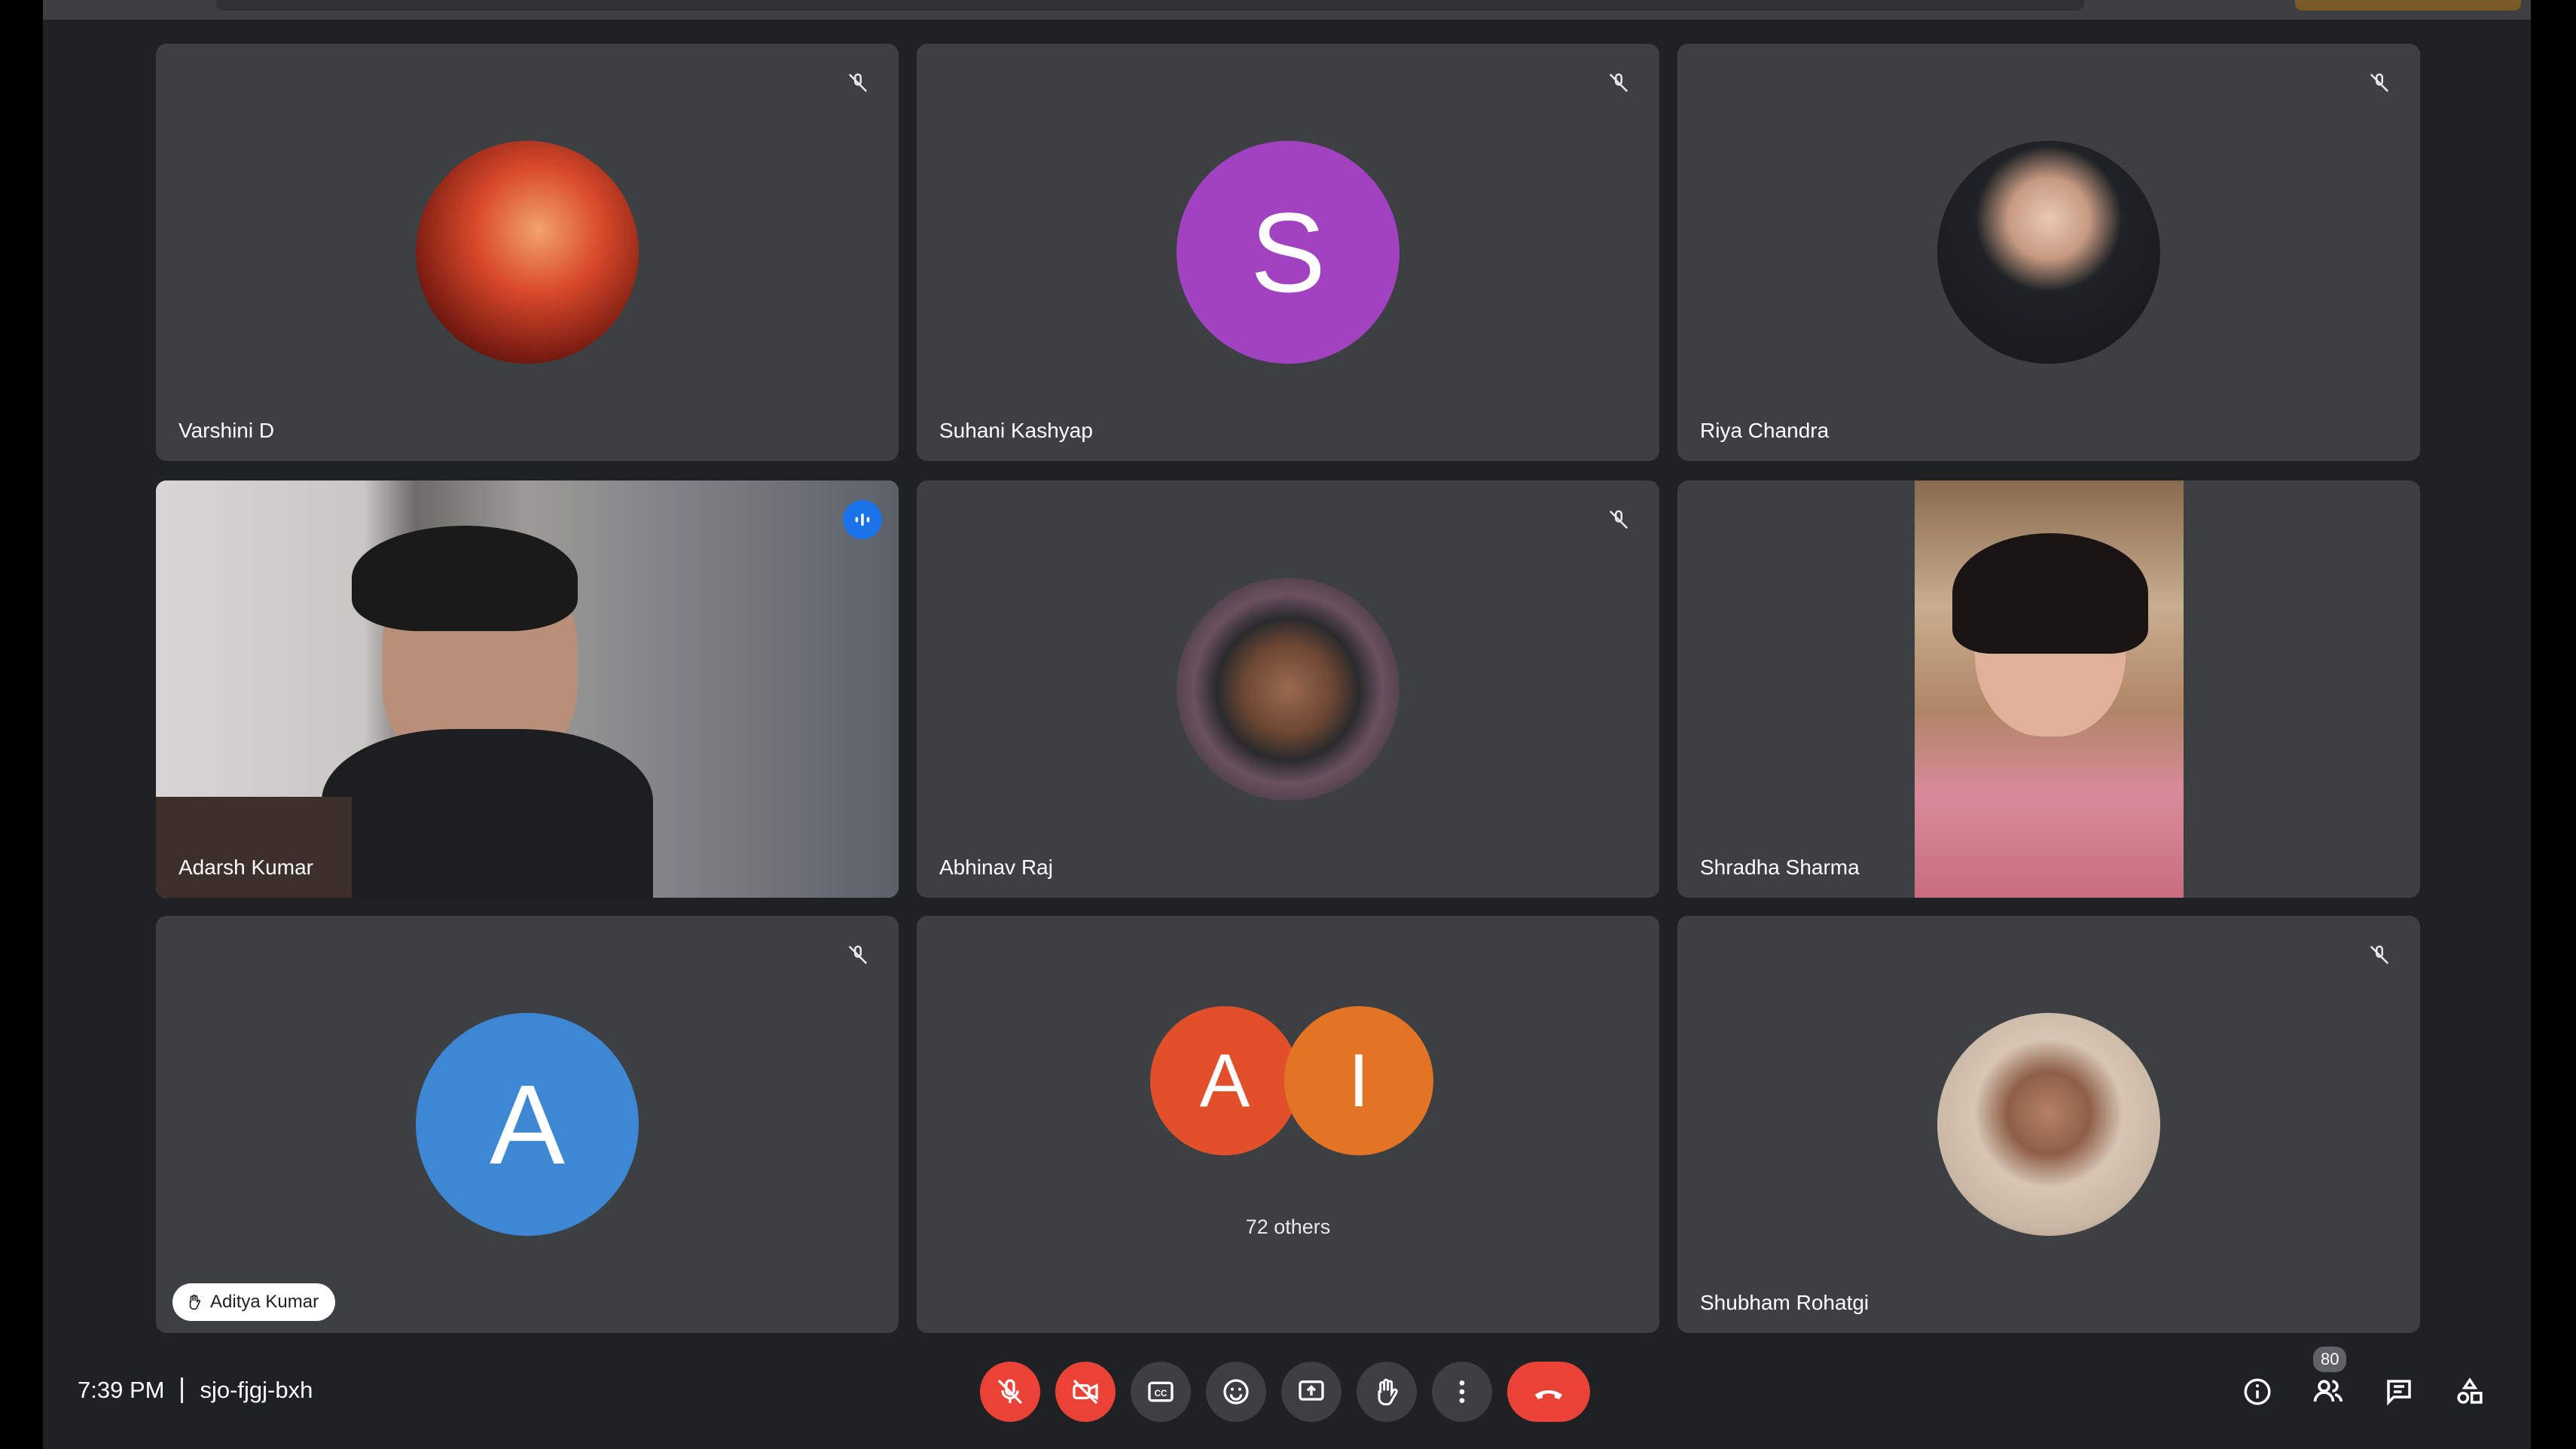  Describe the element at coordinates (1288, 1227) in the screenshot. I see `others-count-label: 72 others` at that location.